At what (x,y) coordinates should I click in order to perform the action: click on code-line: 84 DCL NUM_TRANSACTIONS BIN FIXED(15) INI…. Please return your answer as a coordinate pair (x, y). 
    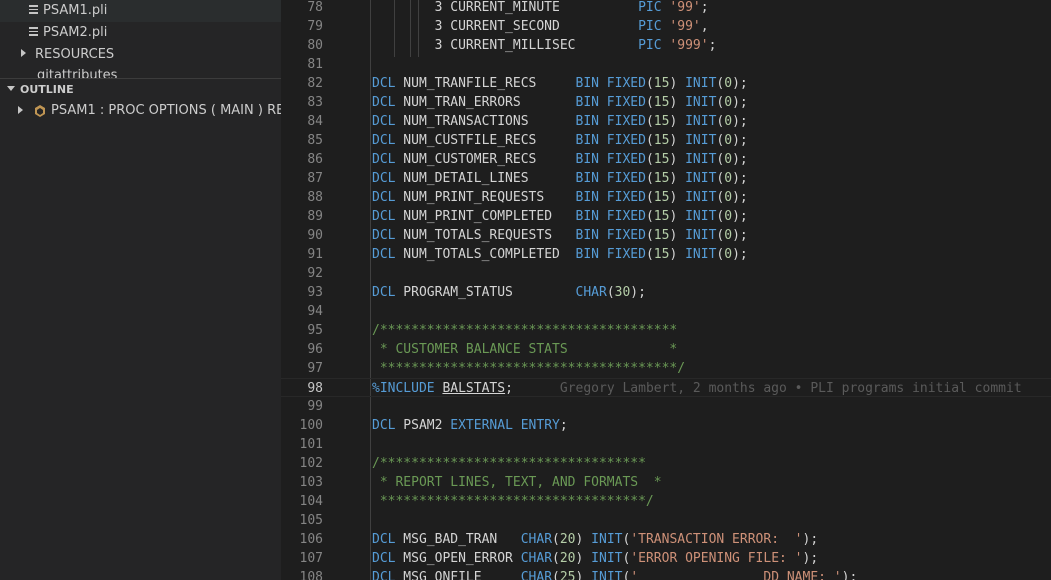
    Looking at the image, I should click on (666, 121).